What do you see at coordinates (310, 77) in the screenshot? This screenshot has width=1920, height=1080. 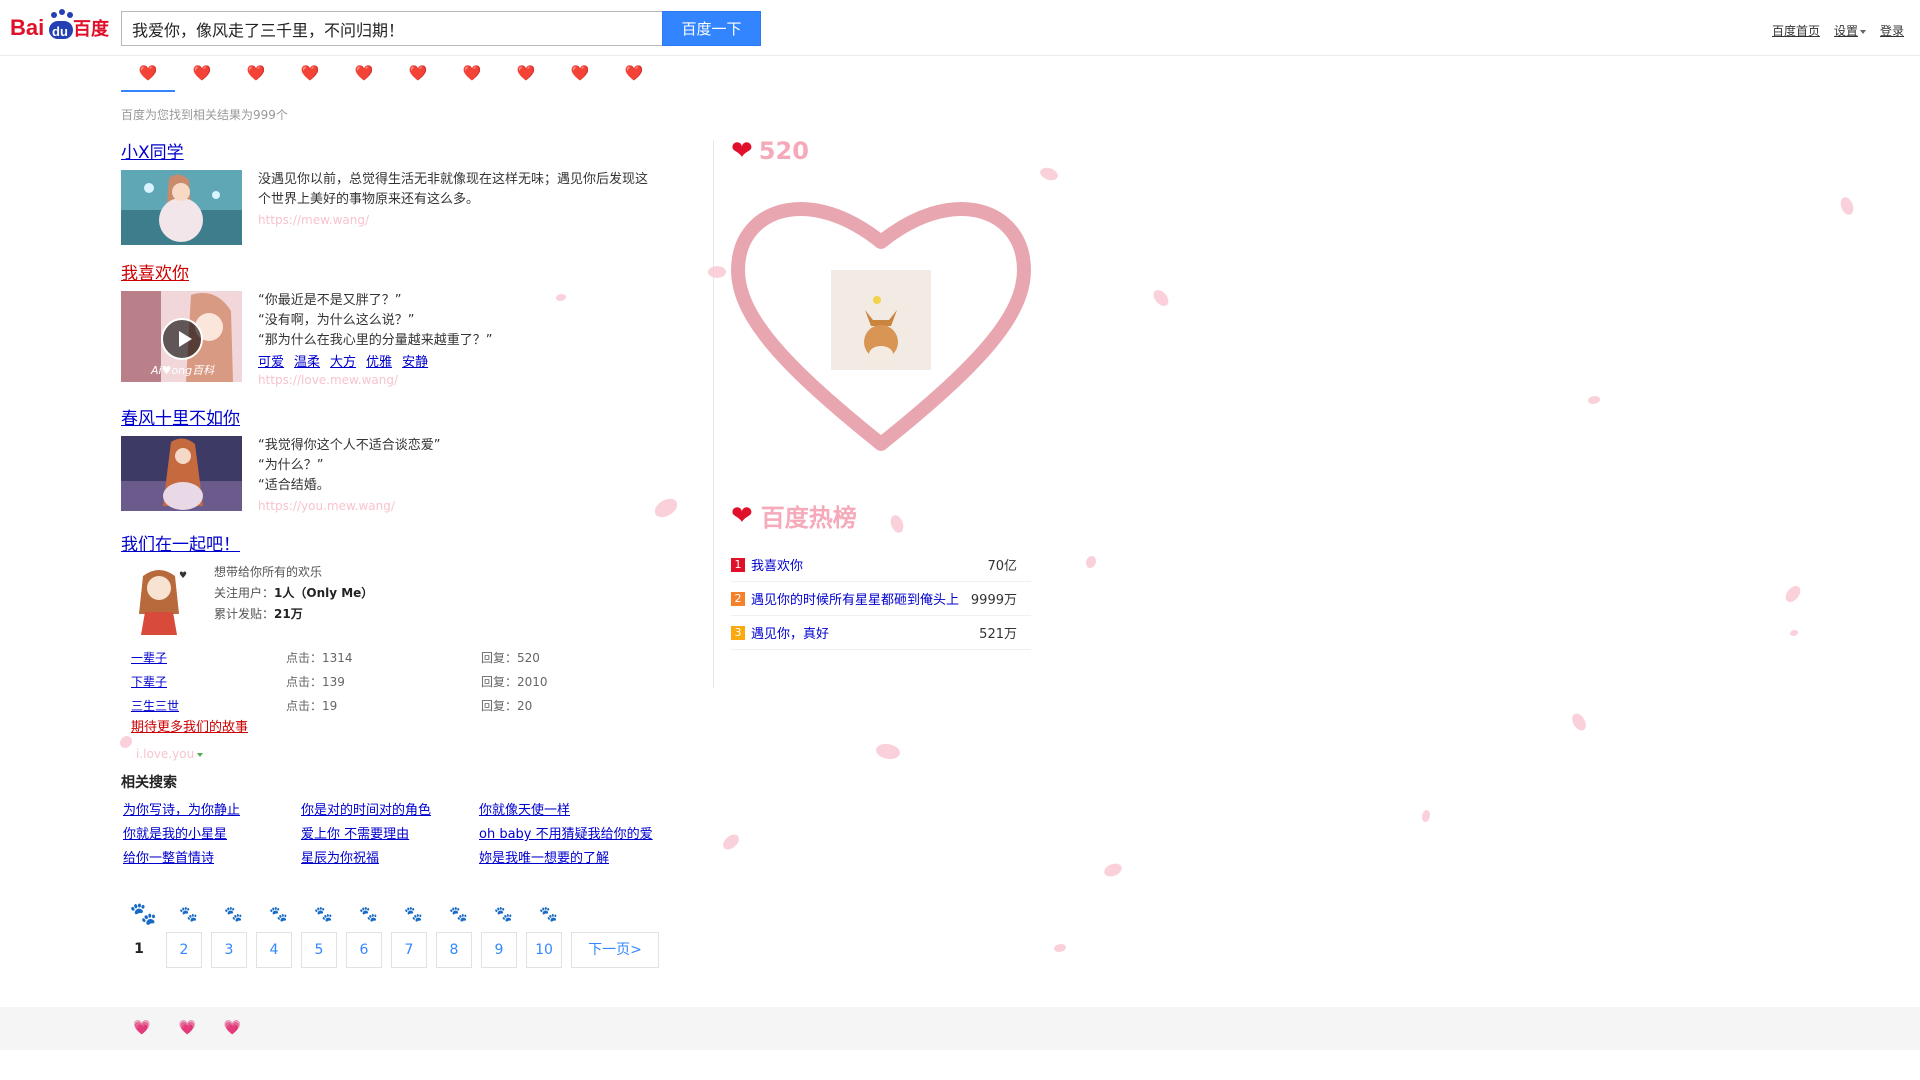 I see `tab-4: ❤️` at bounding box center [310, 77].